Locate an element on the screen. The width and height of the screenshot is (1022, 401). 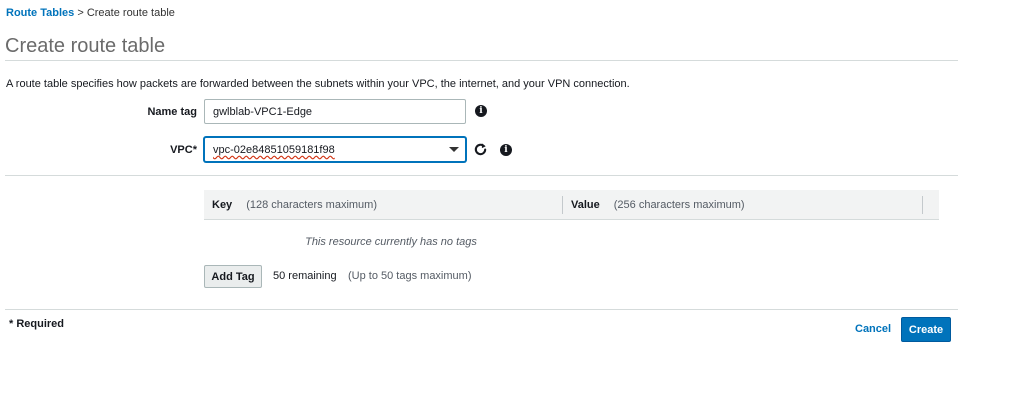
breadcrumb: Route Tables > Create route table is located at coordinates (90, 13).